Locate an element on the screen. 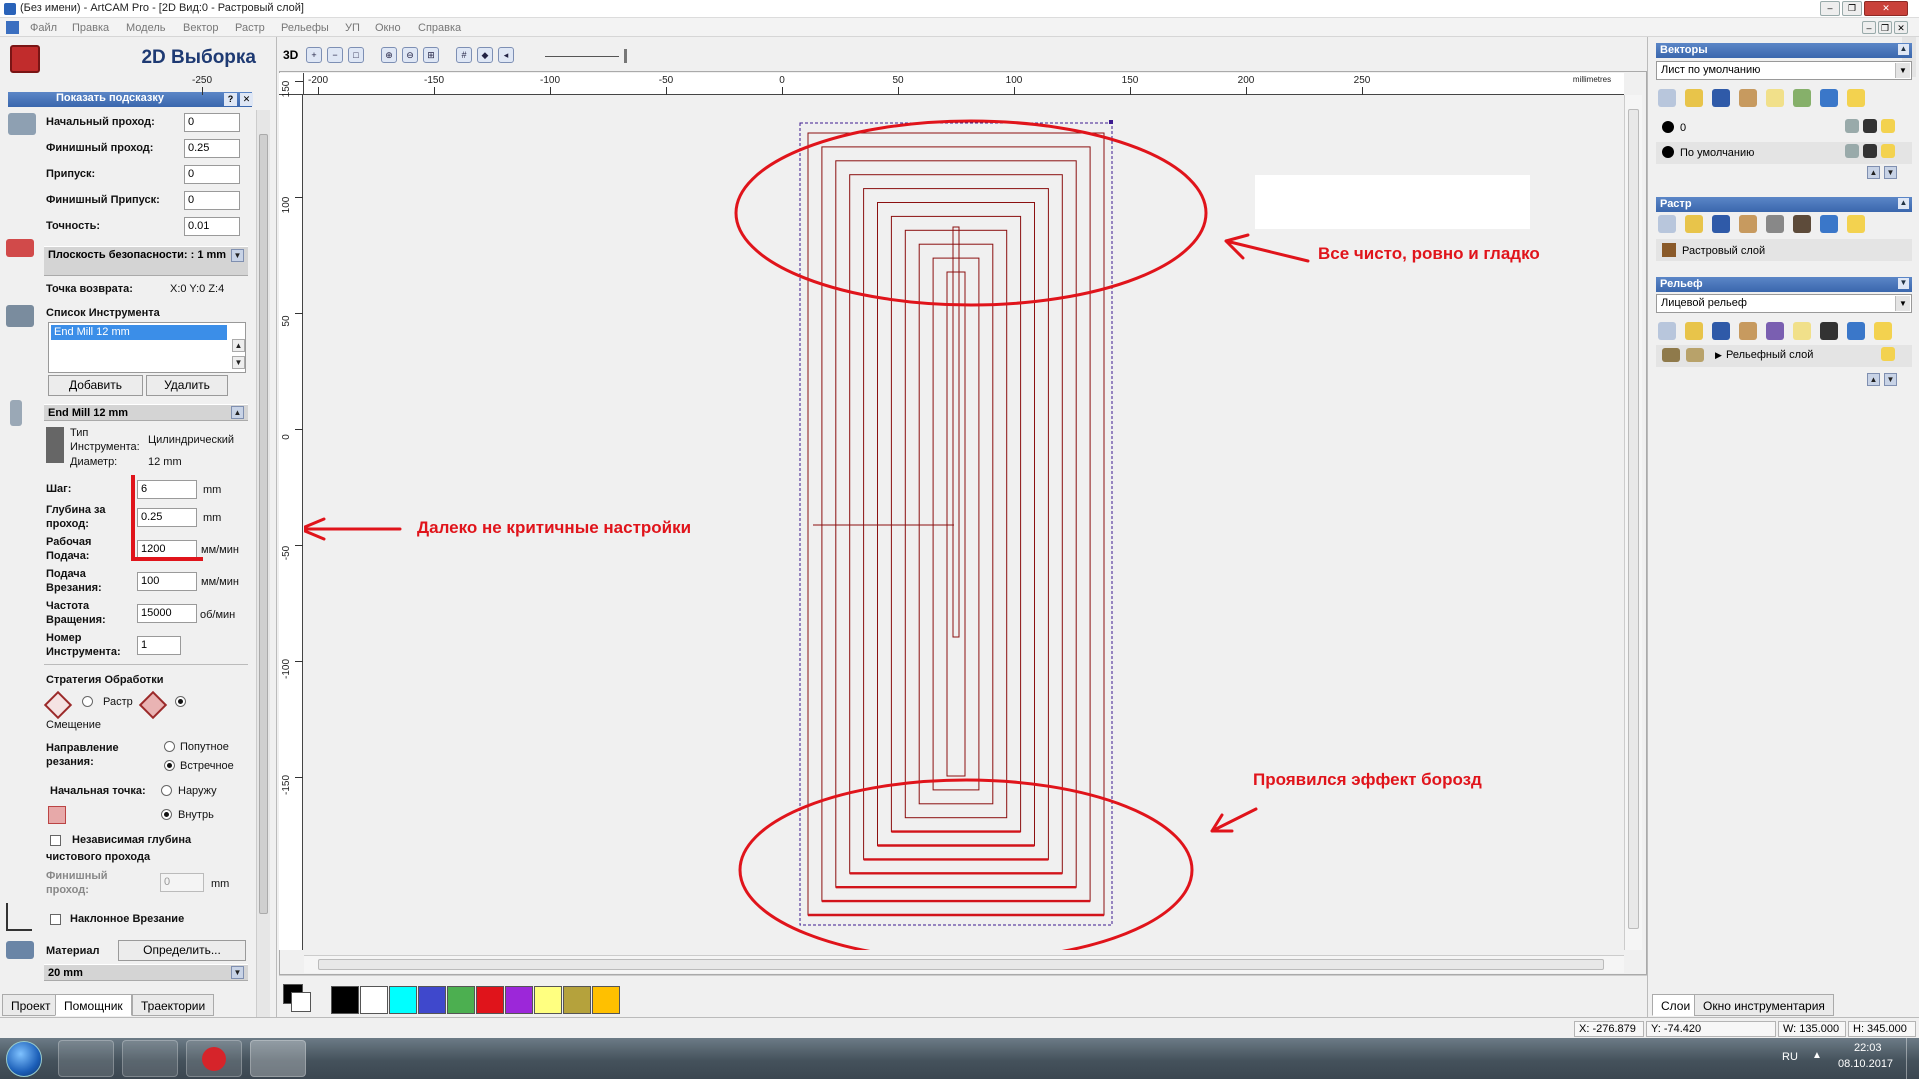  tab-toolpaths: Траектории is located at coordinates (173, 1005).